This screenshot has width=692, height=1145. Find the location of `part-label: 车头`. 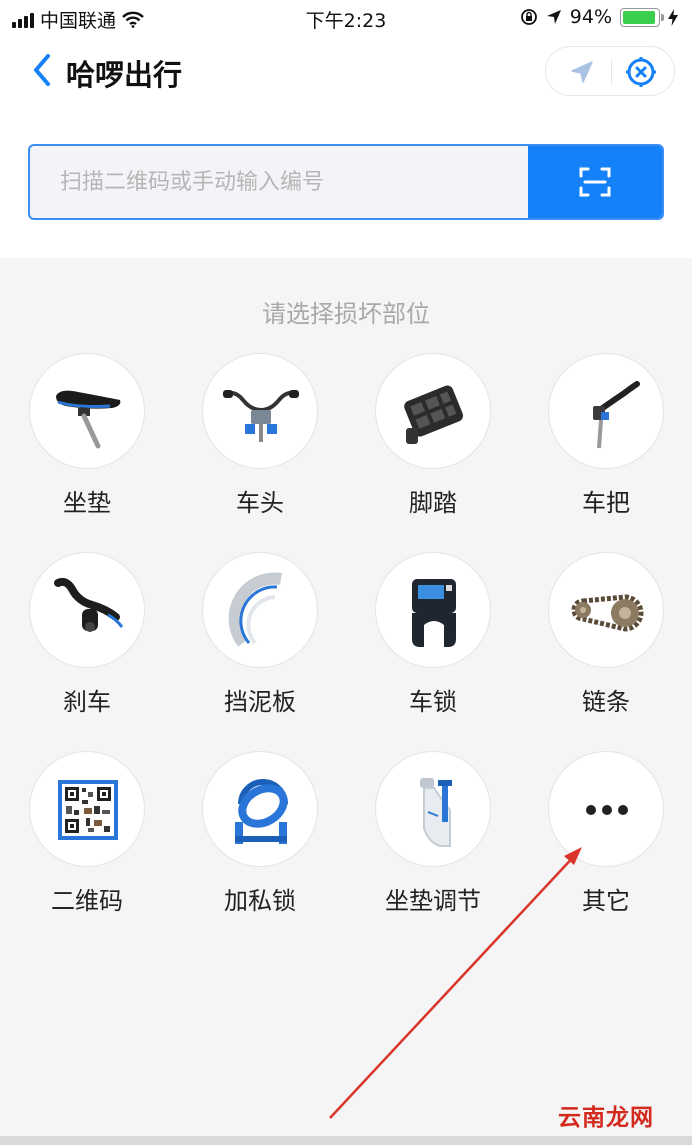

part-label: 车头 is located at coordinates (260, 503).